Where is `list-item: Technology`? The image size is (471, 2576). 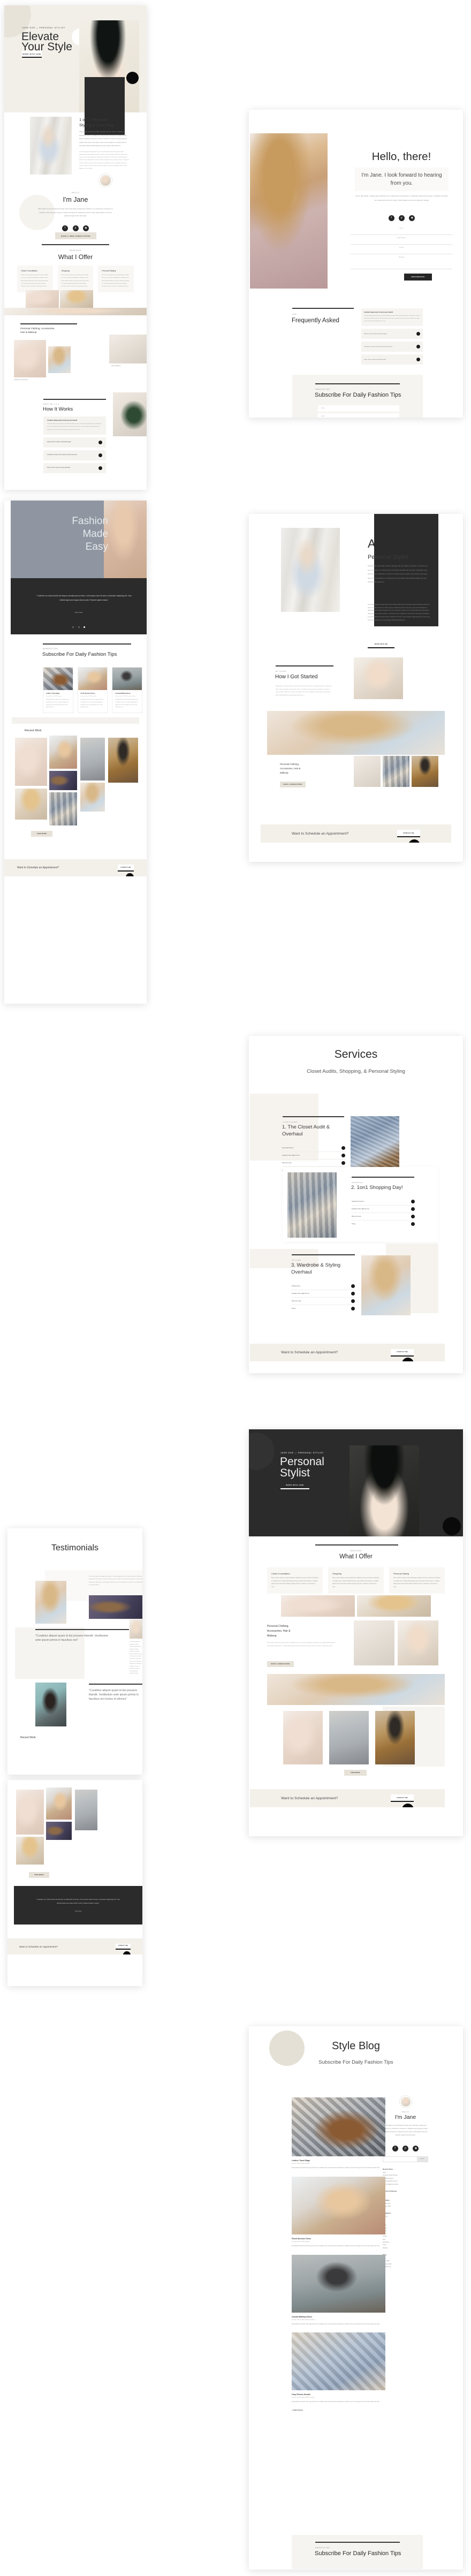 list-item: Technology is located at coordinates (405, 2242).